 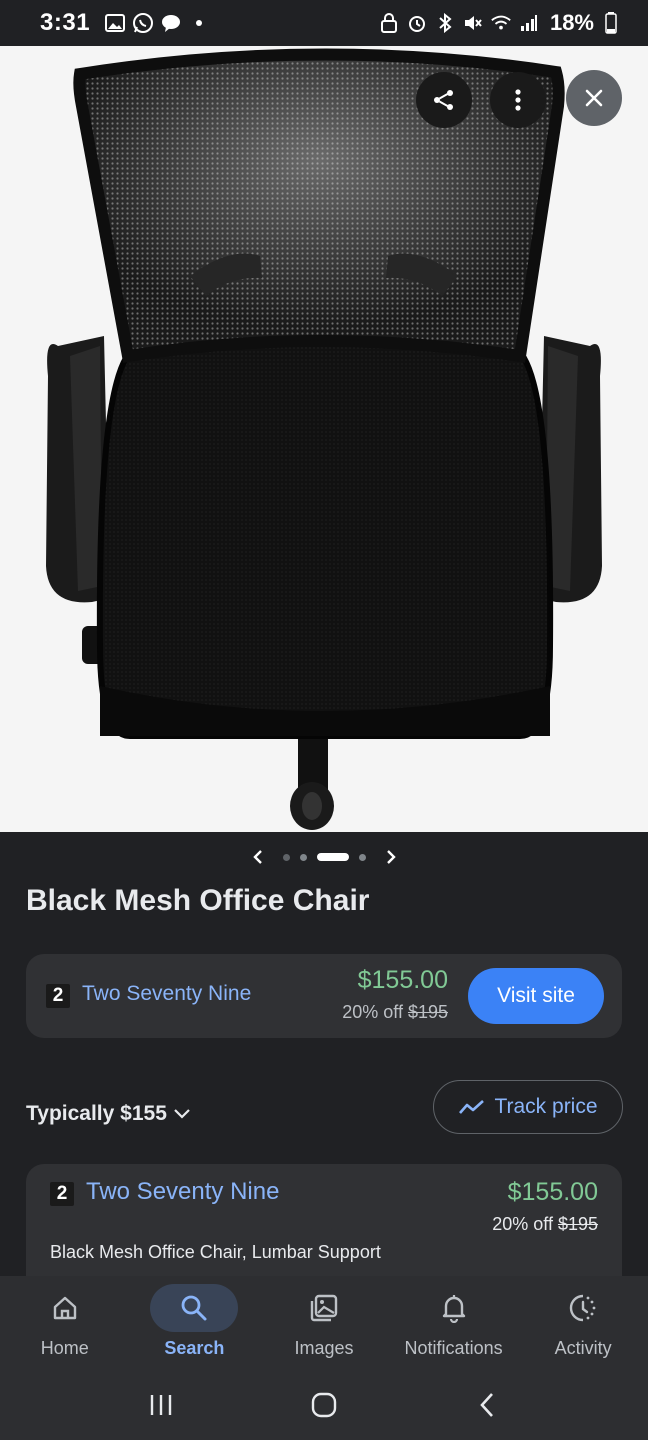 What do you see at coordinates (552, 1192) in the screenshot?
I see `offer-price: $155.00` at bounding box center [552, 1192].